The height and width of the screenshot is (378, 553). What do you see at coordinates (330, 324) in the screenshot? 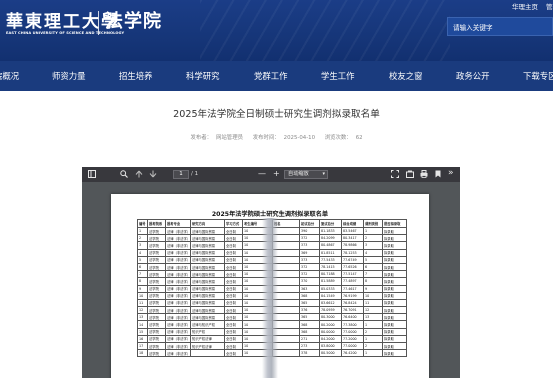
I see `table-cell: 80.2000` at bounding box center [330, 324].